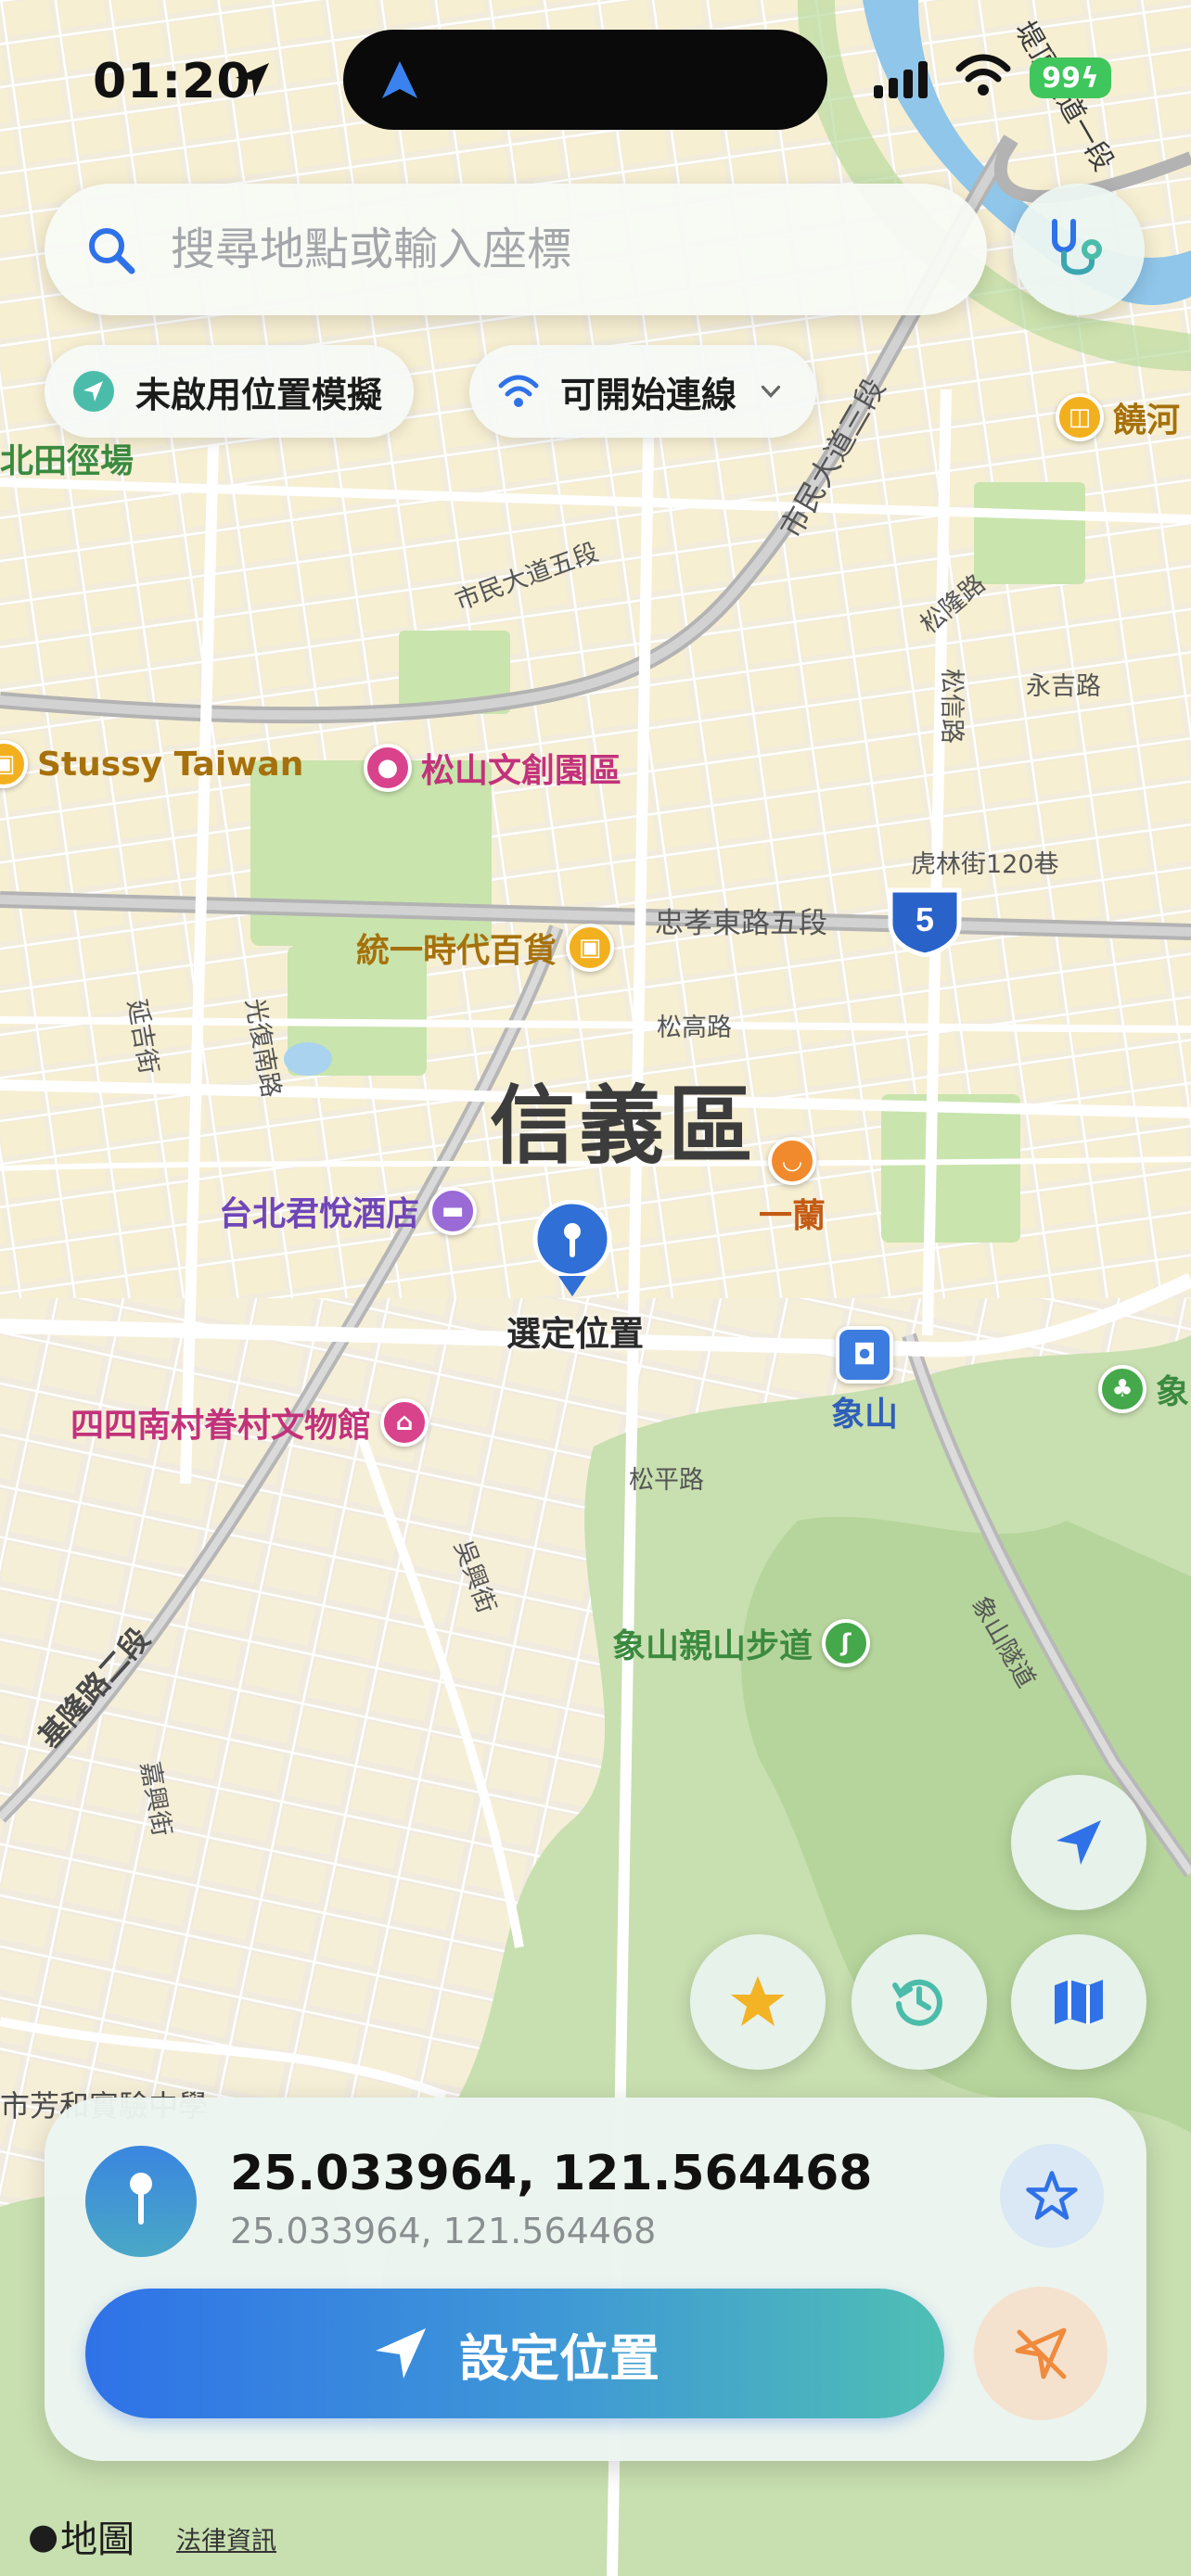 The image size is (1191, 2576). What do you see at coordinates (514, 2353) in the screenshot?
I see `set-location-button: 設定位置` at bounding box center [514, 2353].